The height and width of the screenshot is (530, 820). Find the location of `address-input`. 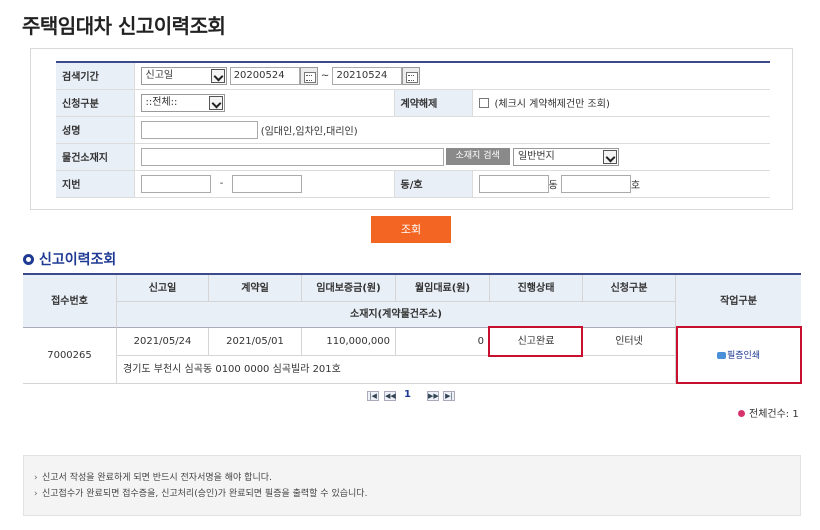

address-input is located at coordinates (292, 156).